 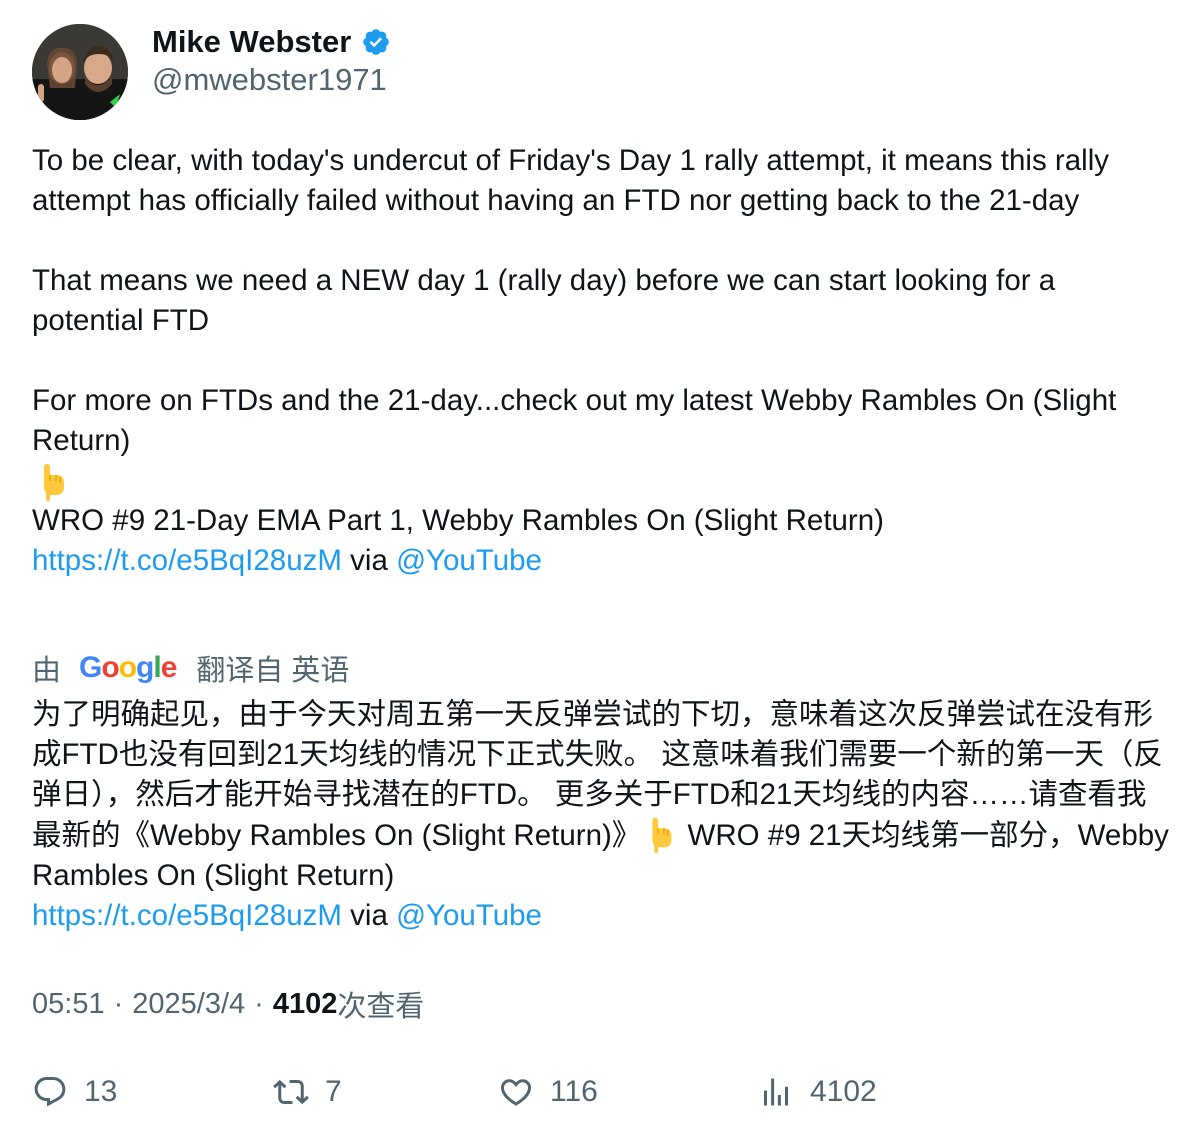 What do you see at coordinates (273, 671) in the screenshot?
I see `translation-source: 翻译自 英语` at bounding box center [273, 671].